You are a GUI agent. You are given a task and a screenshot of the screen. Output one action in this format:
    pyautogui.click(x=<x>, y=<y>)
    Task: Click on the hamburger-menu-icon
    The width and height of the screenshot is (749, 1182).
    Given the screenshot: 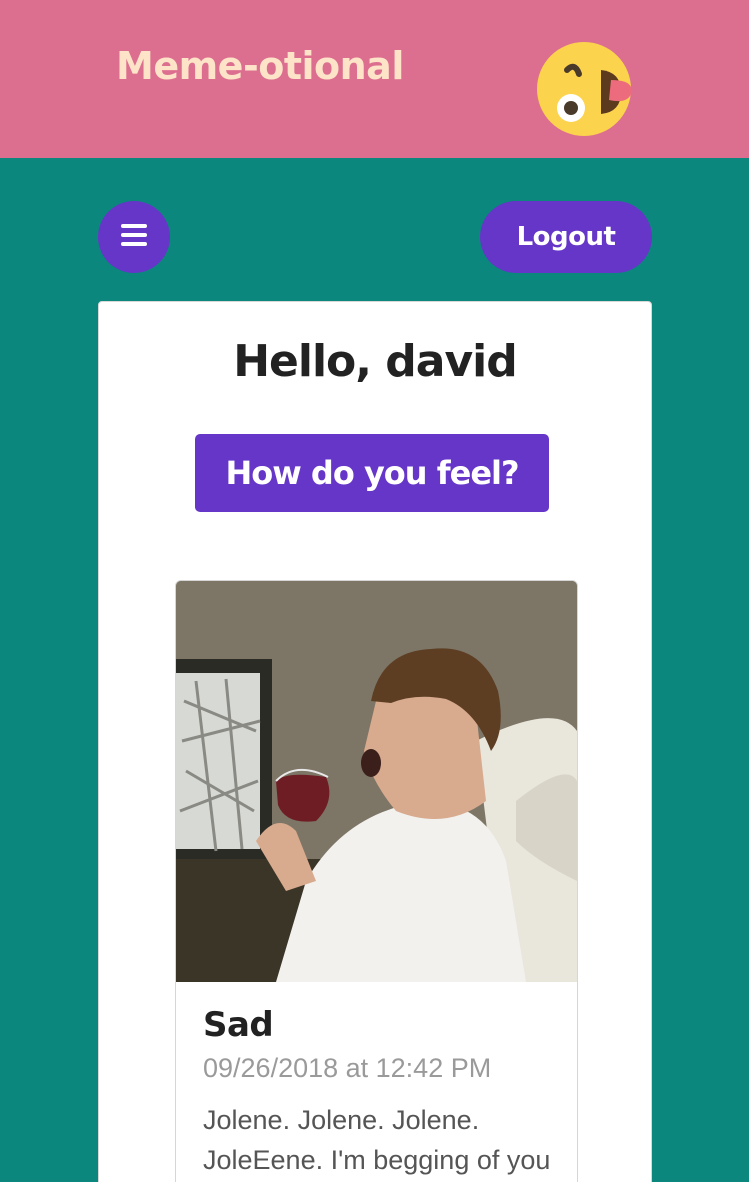 What is the action you would take?
    pyautogui.click(x=134, y=237)
    